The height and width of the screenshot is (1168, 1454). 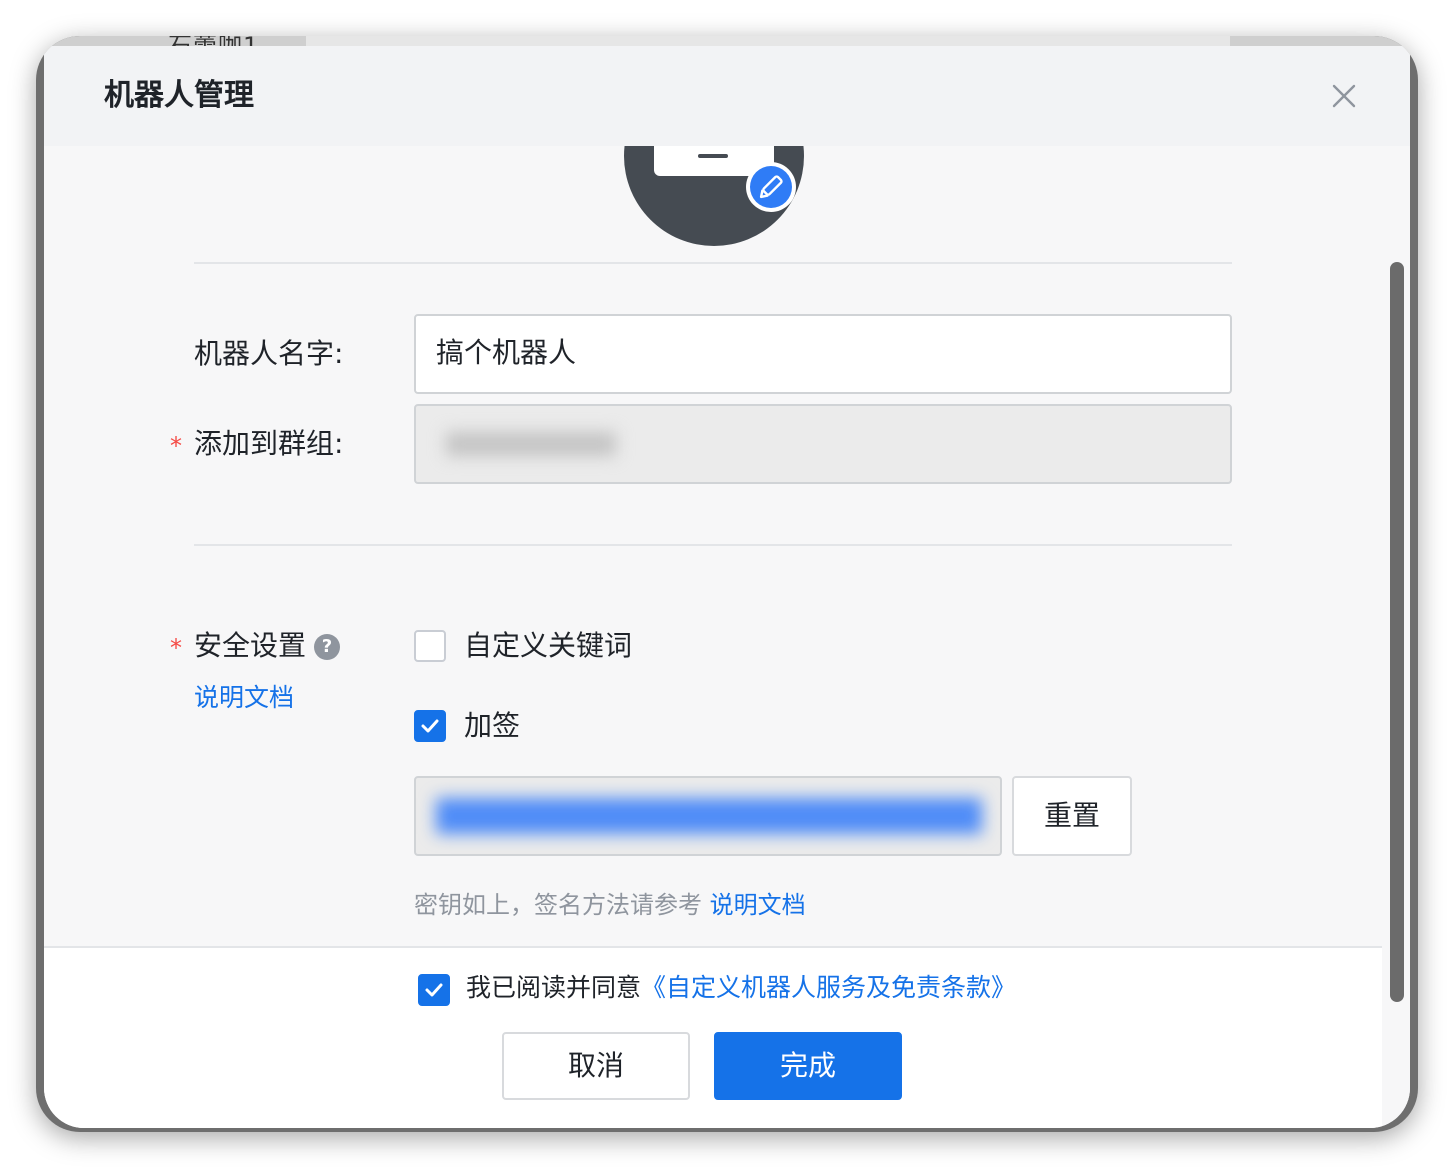 I want to click on edit-avatar-button, so click(x=771, y=187).